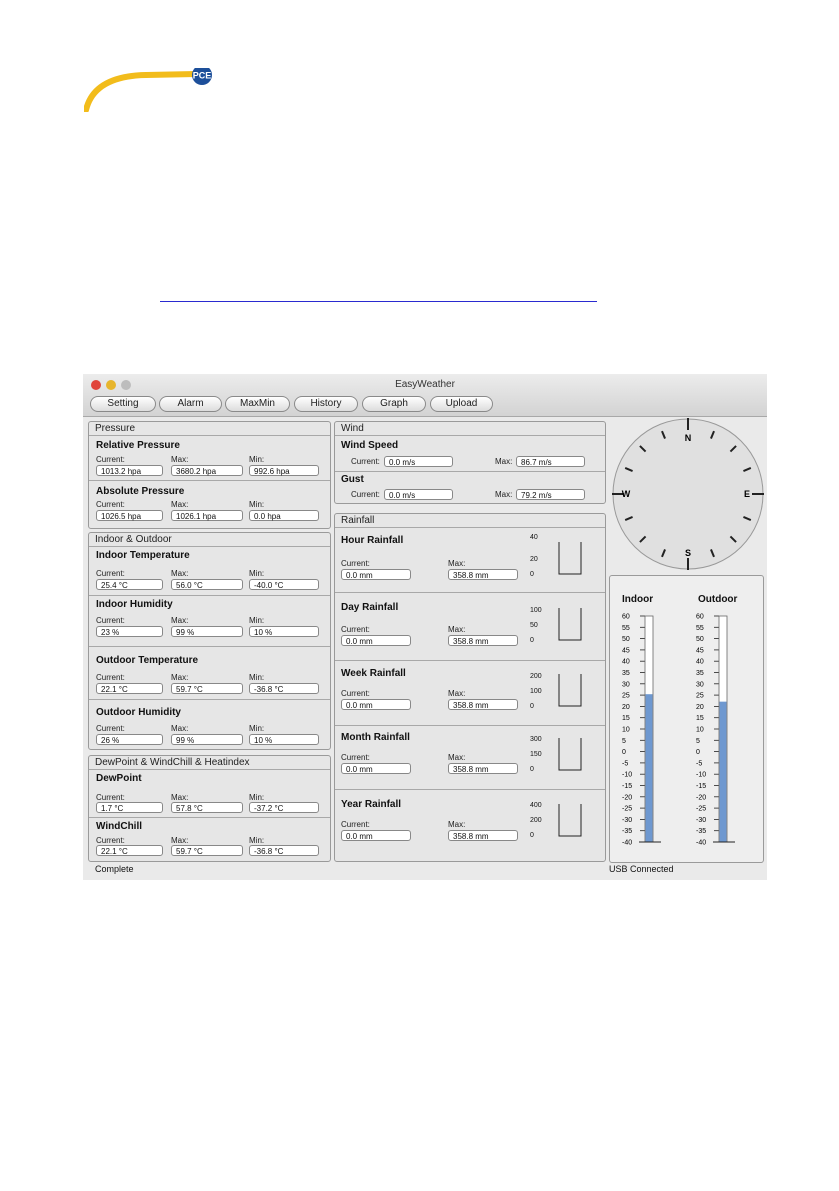 This screenshot has width=839, height=1191. What do you see at coordinates (627, 820) in the screenshot?
I see `indoor-thermometer-scale-label: -30` at bounding box center [627, 820].